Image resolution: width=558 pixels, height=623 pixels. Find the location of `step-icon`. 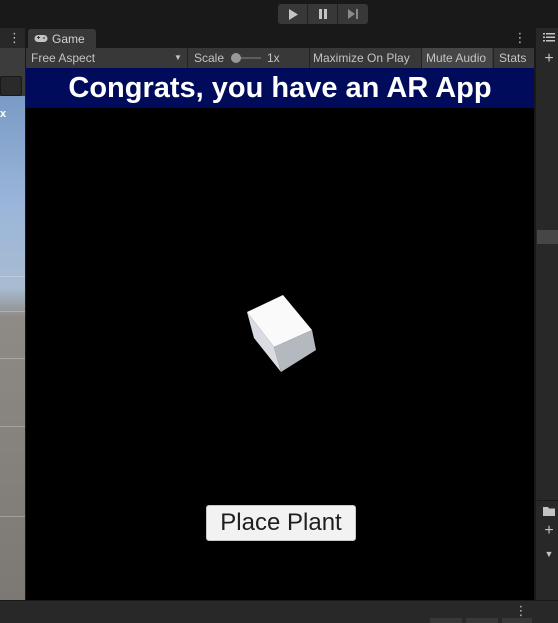

step-icon is located at coordinates (352, 14).